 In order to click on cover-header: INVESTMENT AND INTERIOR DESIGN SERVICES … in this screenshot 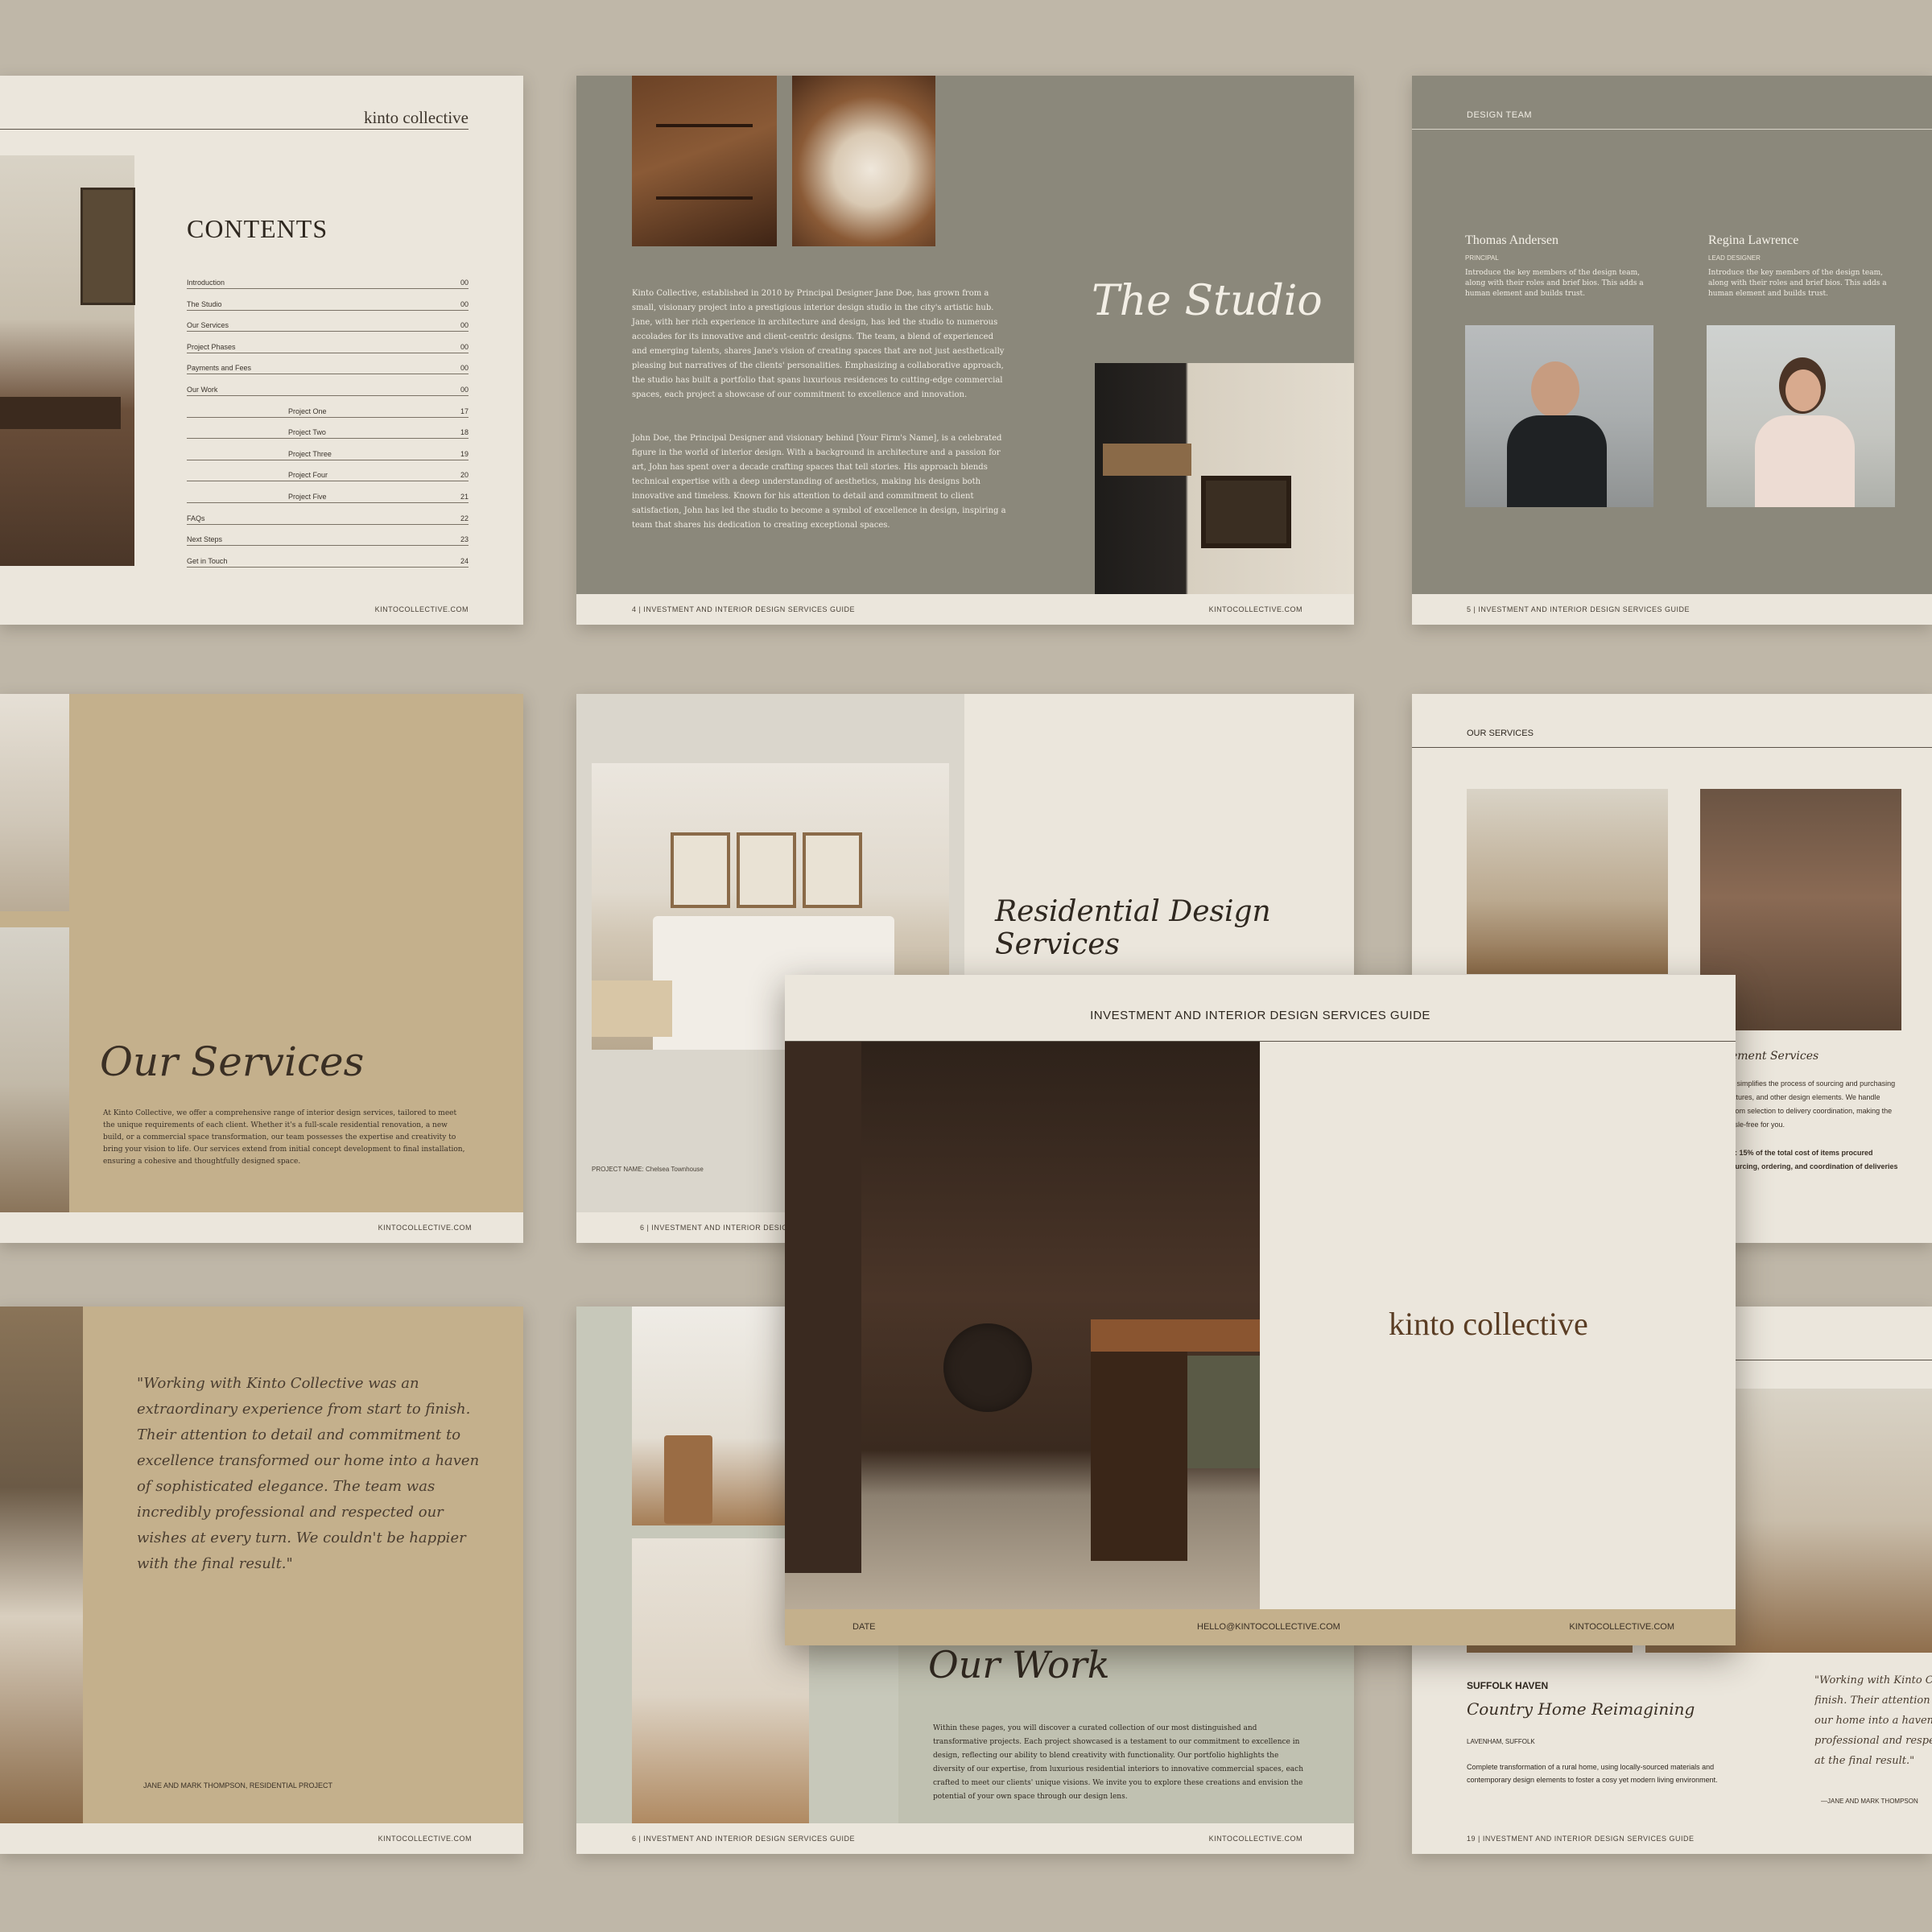, I will do `click(1260, 1015)`.